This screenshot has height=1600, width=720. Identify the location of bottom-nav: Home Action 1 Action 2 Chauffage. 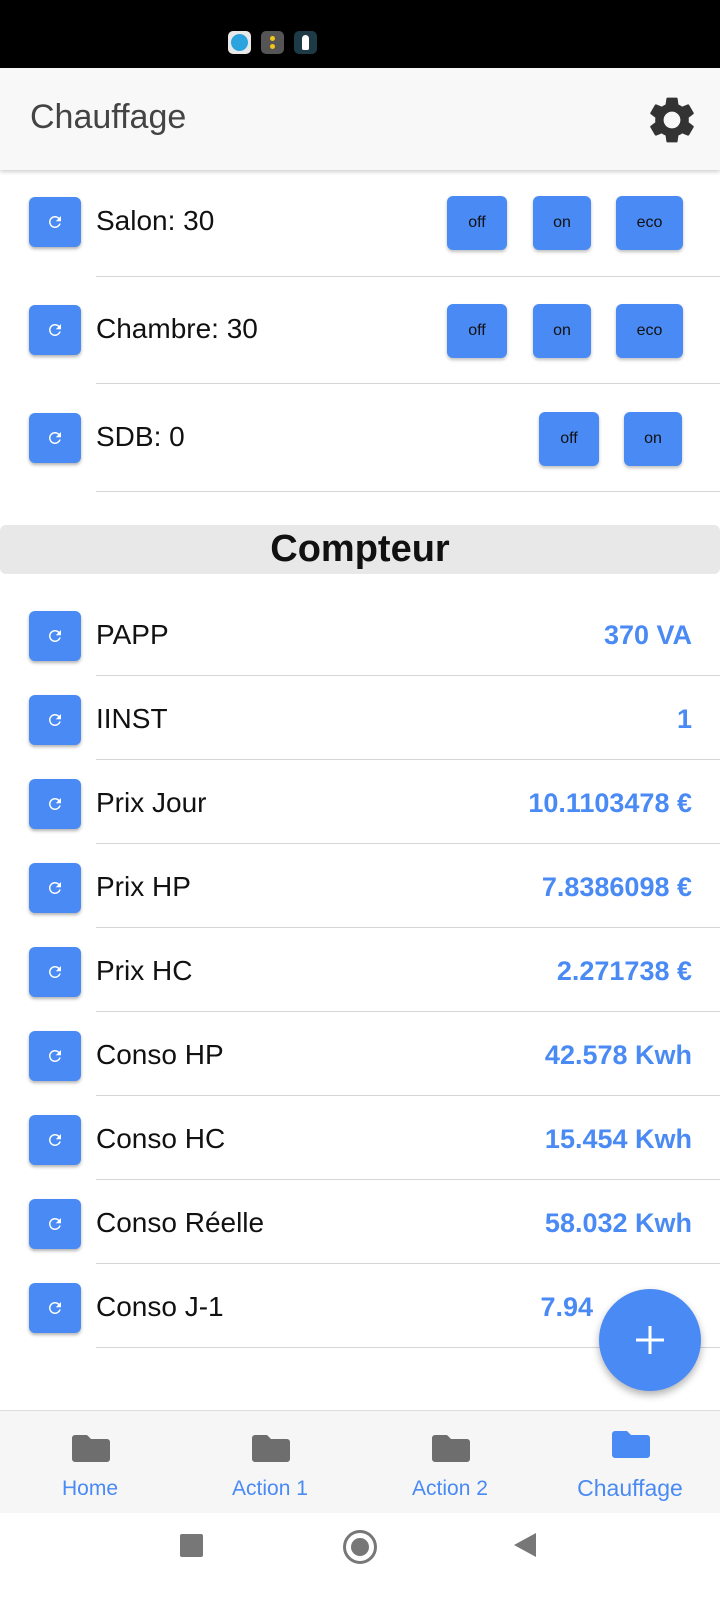
(360, 1461).